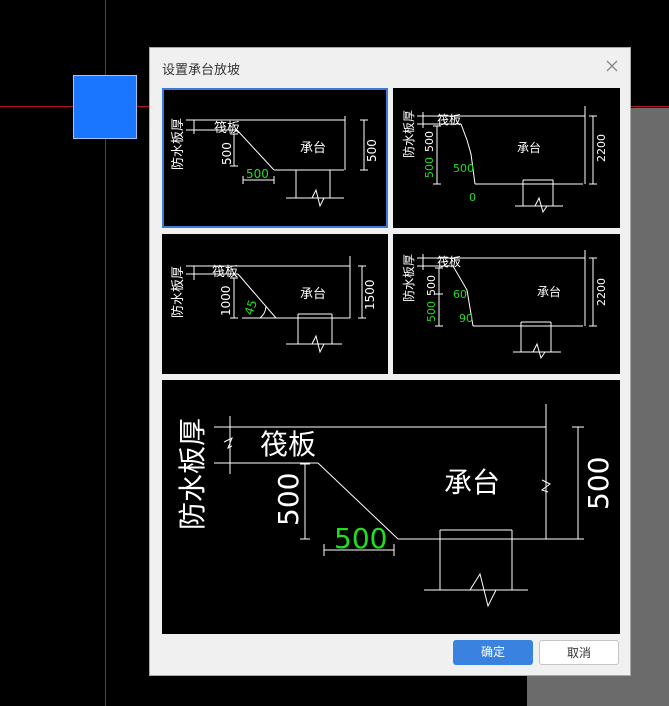  What do you see at coordinates (251, 307) in the screenshot?
I see `angle-value: 45` at bounding box center [251, 307].